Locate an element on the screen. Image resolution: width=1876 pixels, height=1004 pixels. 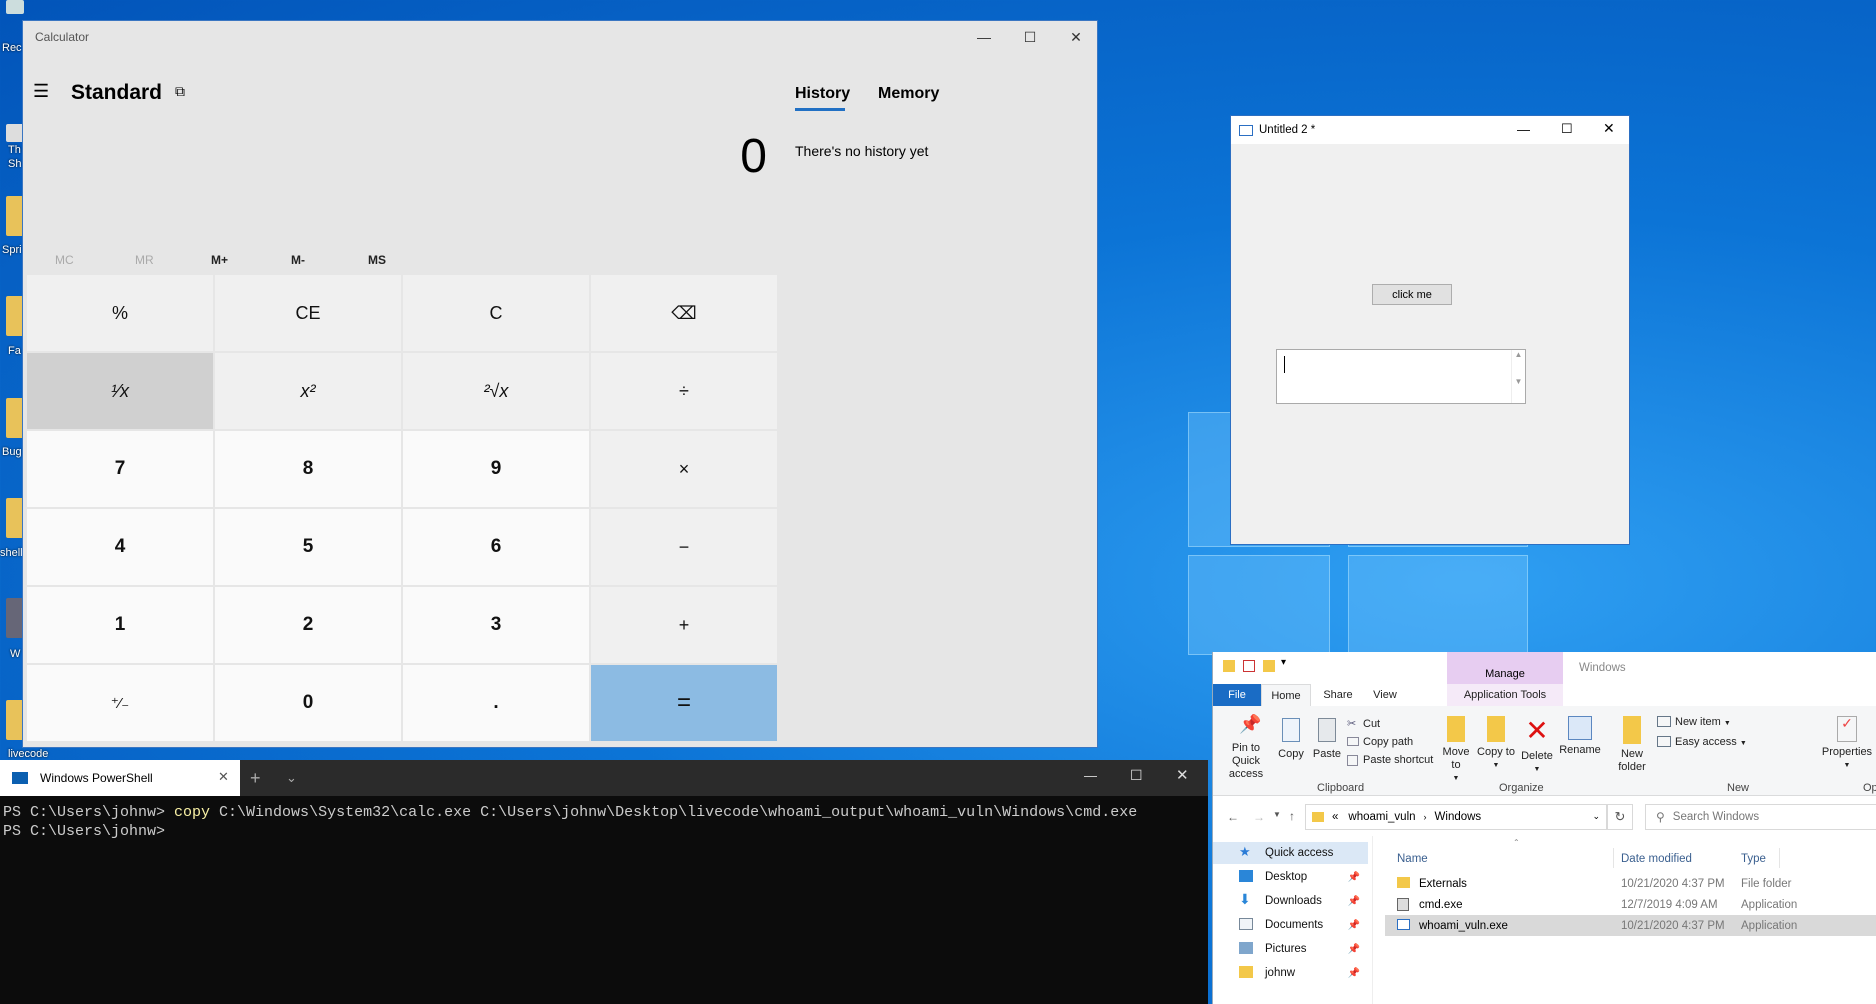
refresh-button: ↻ is located at coordinates (1620, 817).